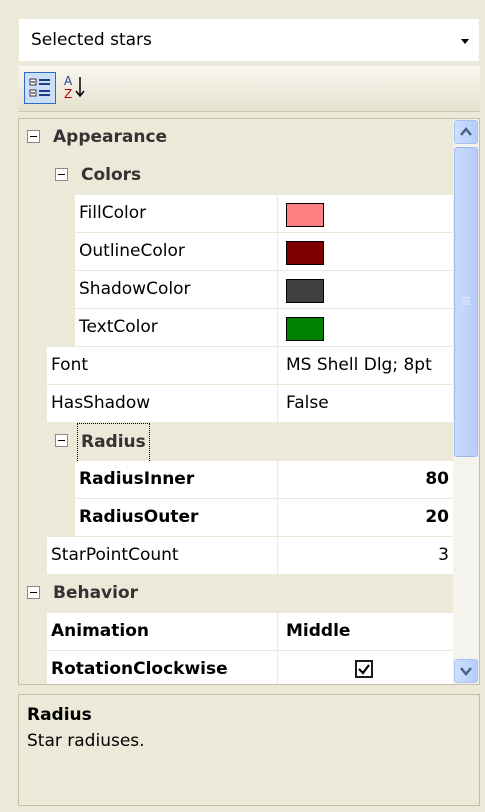 The height and width of the screenshot is (812, 485). Describe the element at coordinates (365, 366) in the screenshot. I see `property-value: MS Shell Dlg; 8pt` at that location.